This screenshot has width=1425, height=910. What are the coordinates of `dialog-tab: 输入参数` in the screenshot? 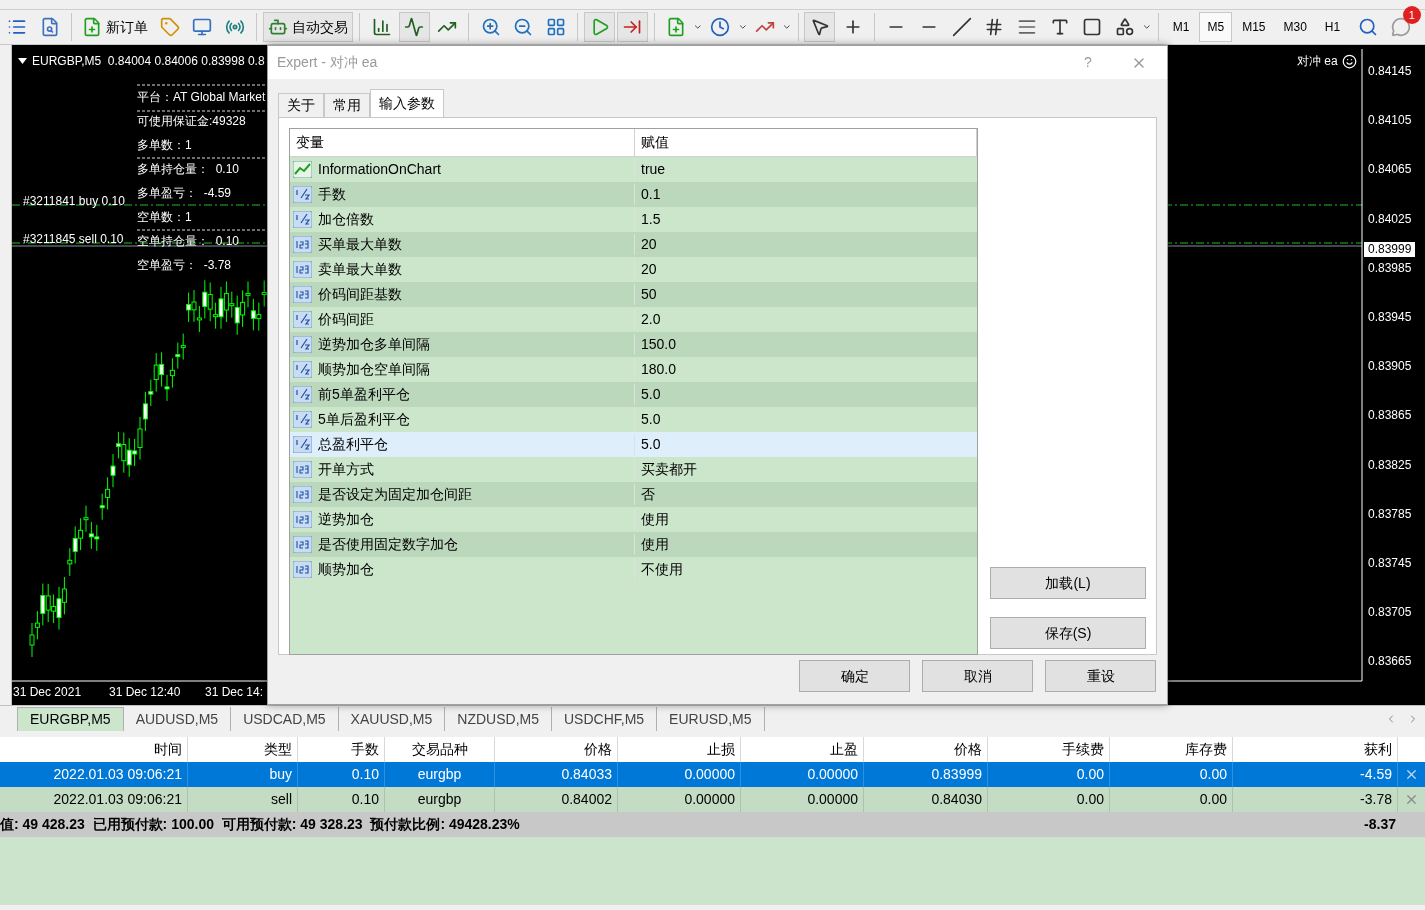 It's located at (407, 103).